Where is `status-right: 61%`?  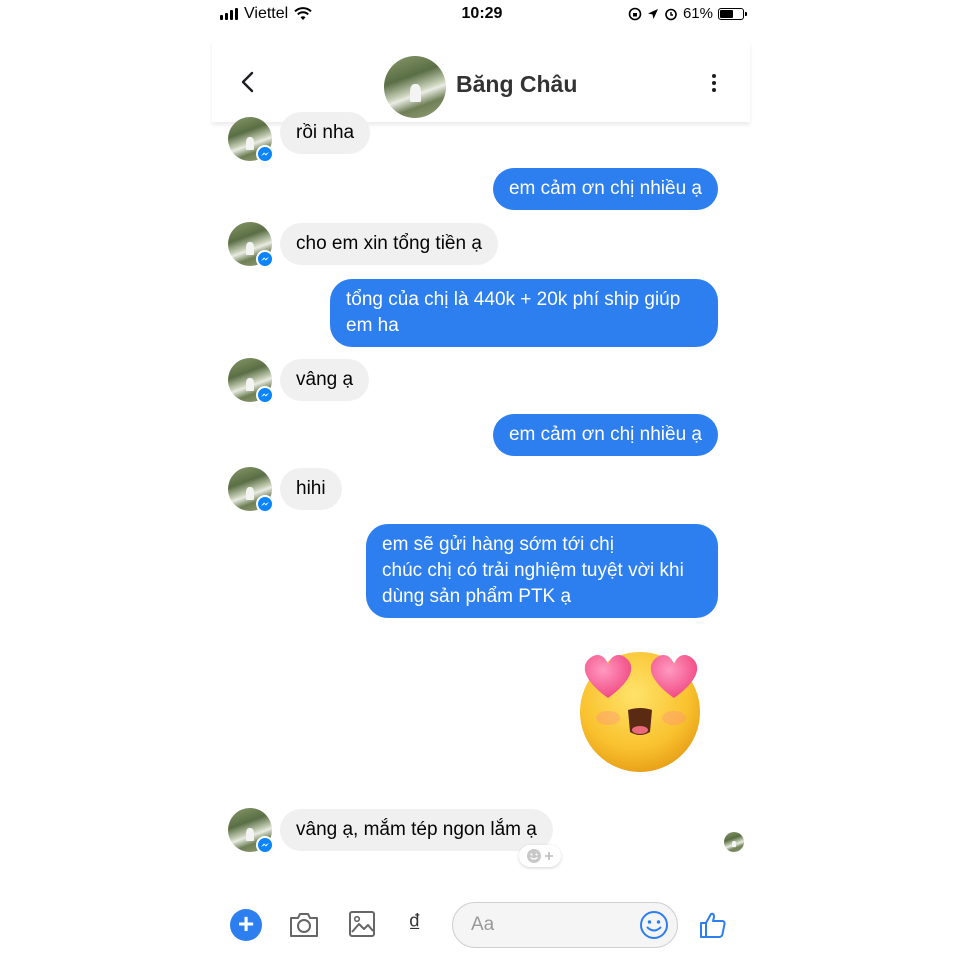
status-right: 61% is located at coordinates (687, 13).